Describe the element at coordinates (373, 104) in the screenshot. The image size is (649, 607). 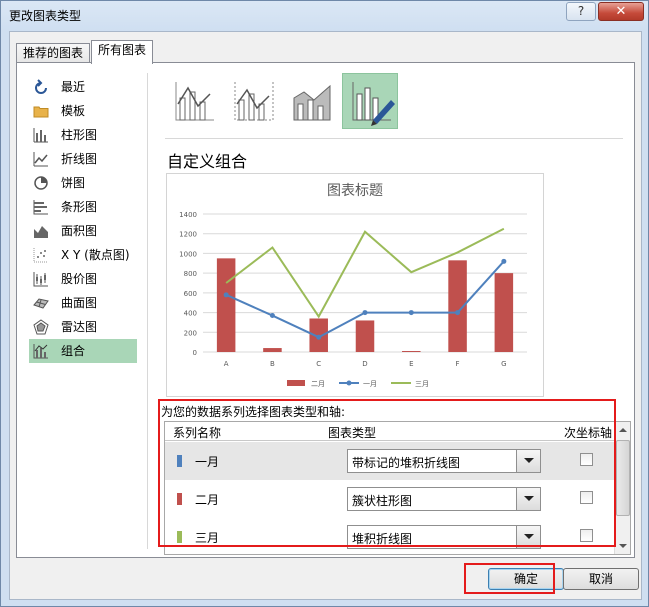
I see `custom-combo-icon` at that location.